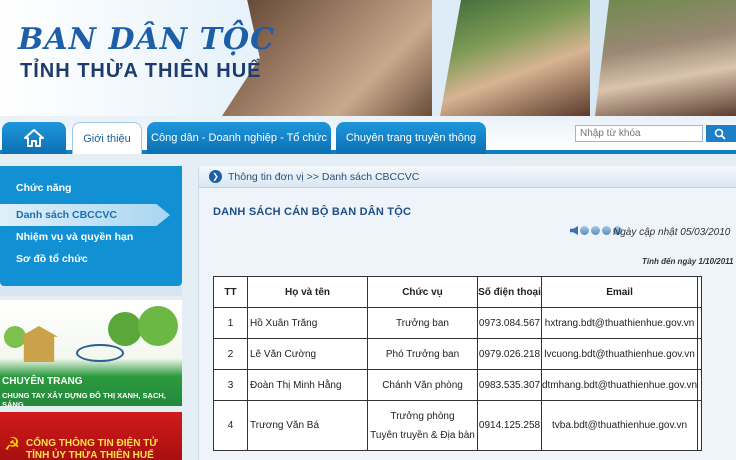  Describe the element at coordinates (422, 425) in the screenshot. I see `cell-position: Trưởng phòng Tuyên truyền & Địa bàn` at that location.